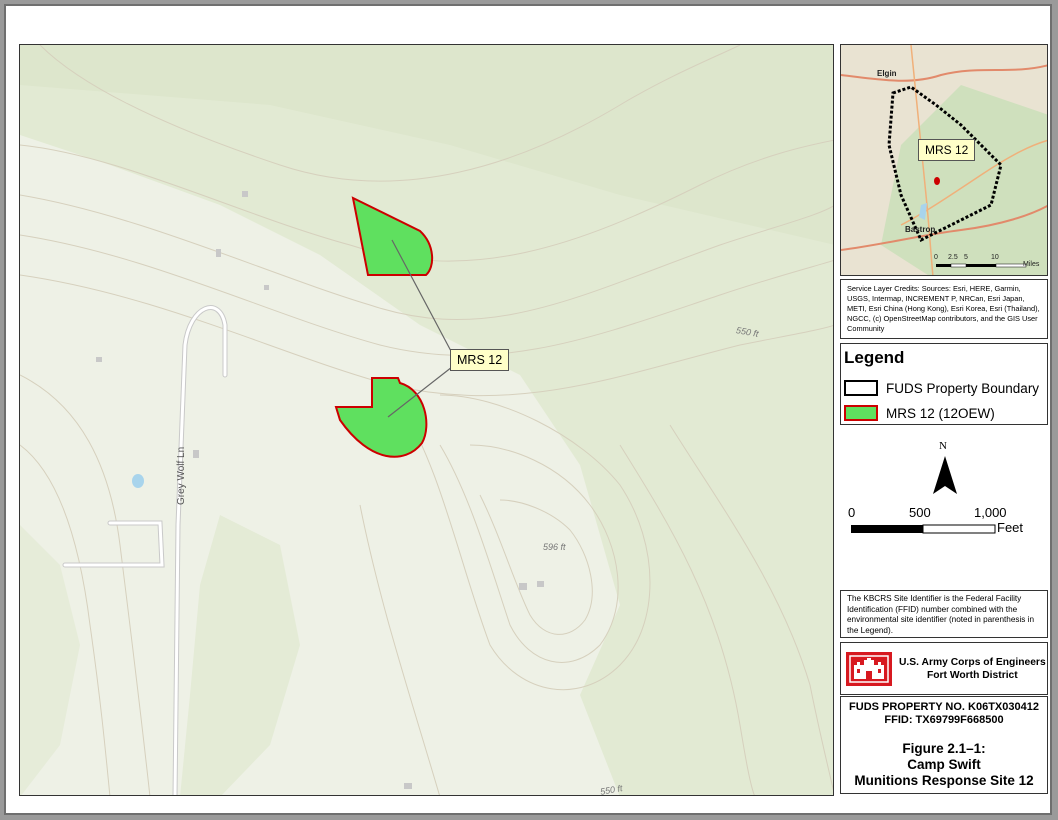 Image resolution: width=1058 pixels, height=820 pixels. I want to click on ffid: FFID: TX69799F668500, so click(944, 720).